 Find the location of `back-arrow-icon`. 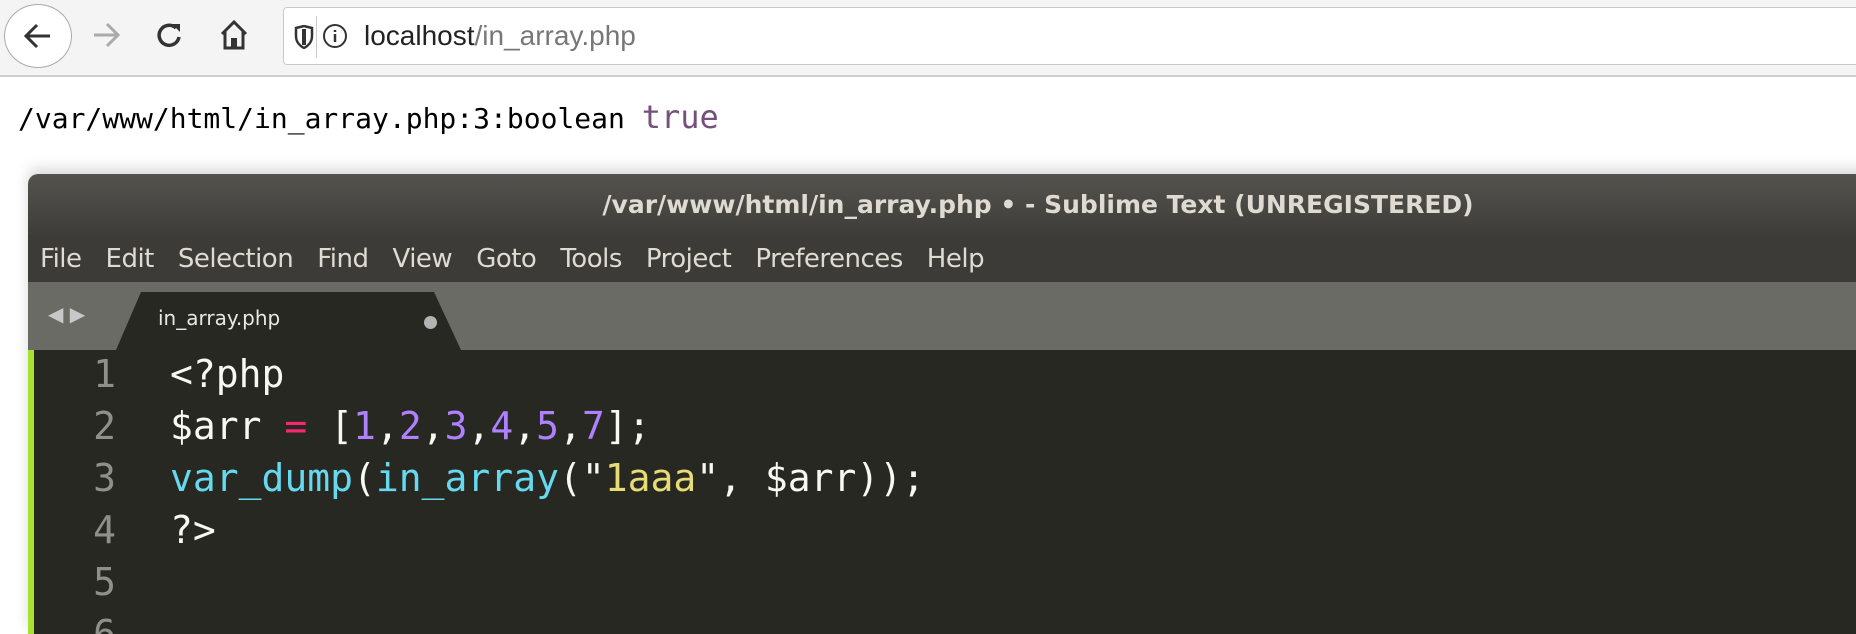

back-arrow-icon is located at coordinates (36, 36).